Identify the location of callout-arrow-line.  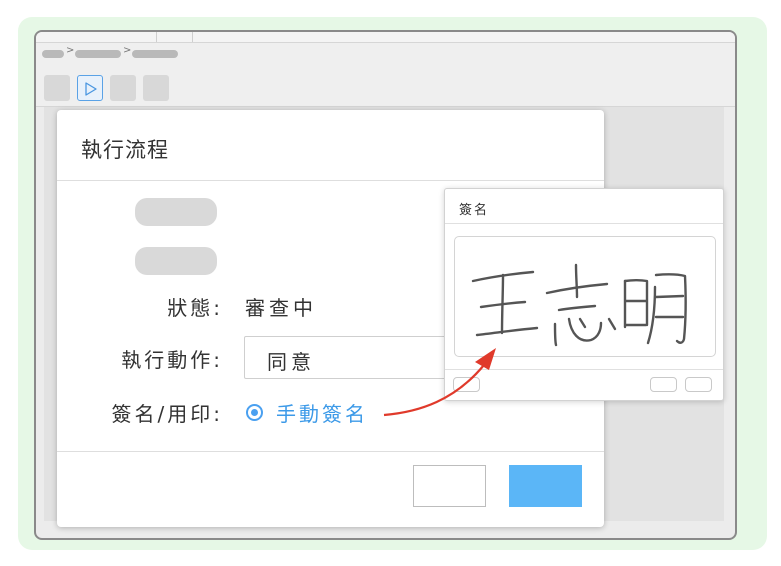
(434, 390).